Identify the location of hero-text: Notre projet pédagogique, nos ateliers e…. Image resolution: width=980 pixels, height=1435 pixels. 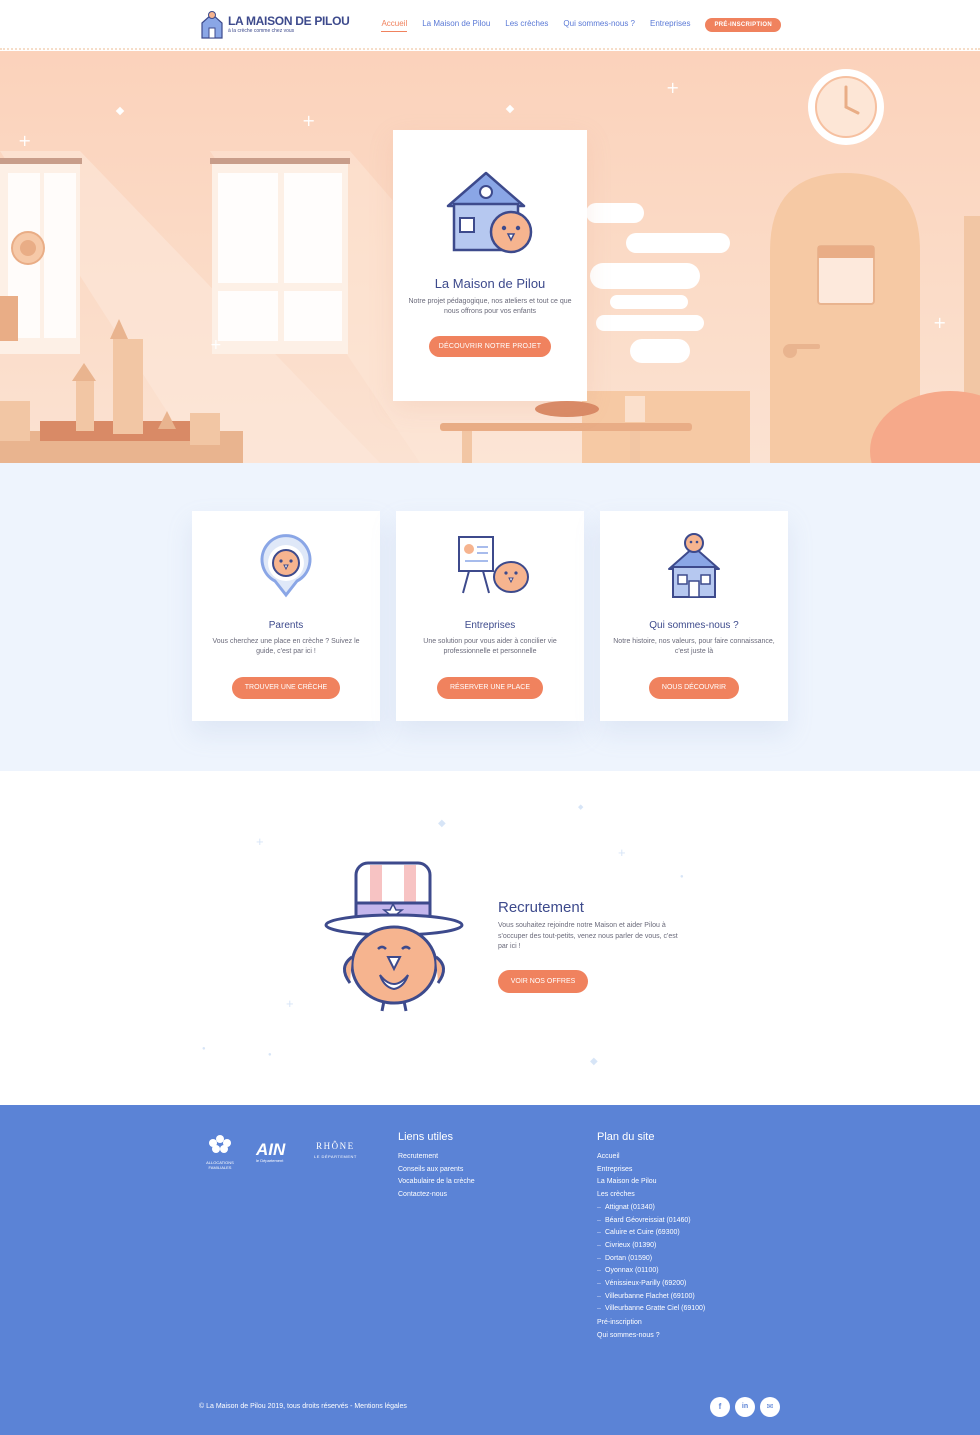
(490, 306).